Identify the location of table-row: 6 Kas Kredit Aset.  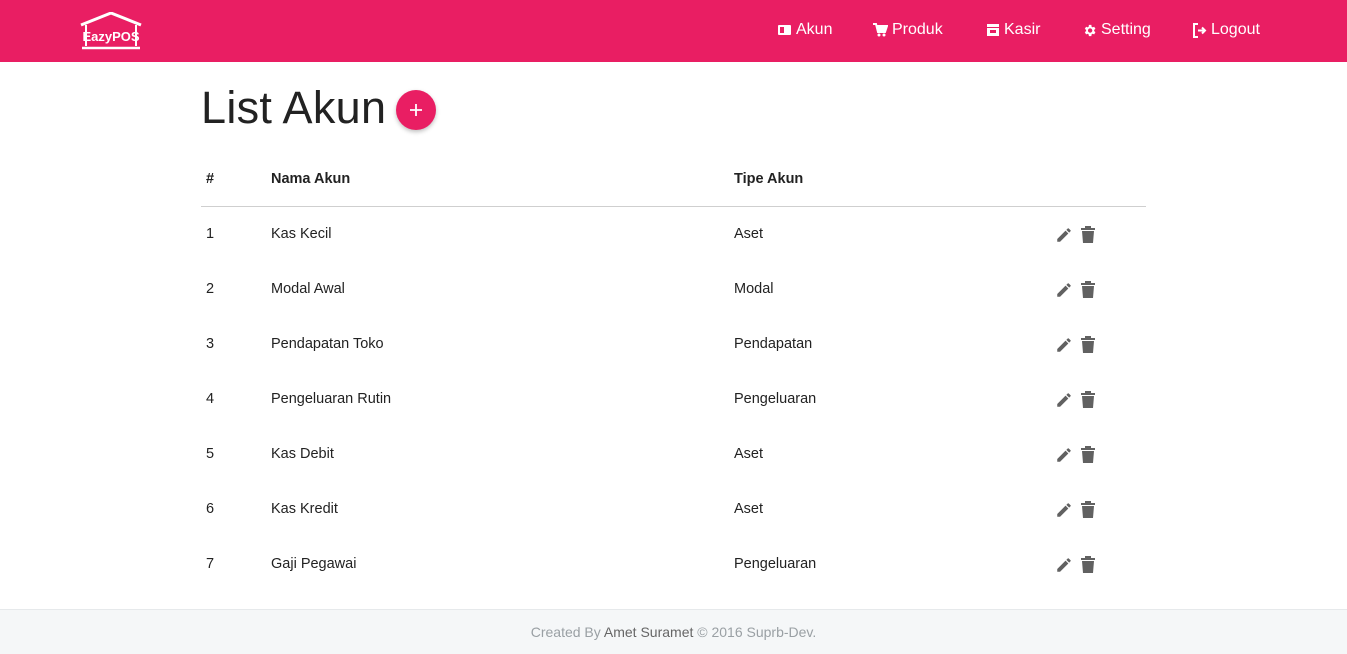
(673, 508).